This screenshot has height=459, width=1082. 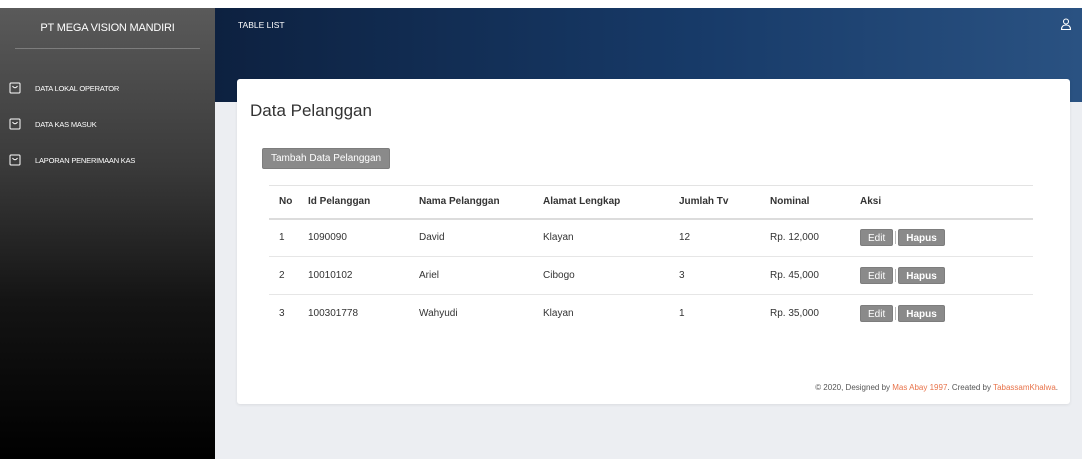 I want to click on sidebar-item-label: DATA KAS MASUK, so click(x=66, y=124).